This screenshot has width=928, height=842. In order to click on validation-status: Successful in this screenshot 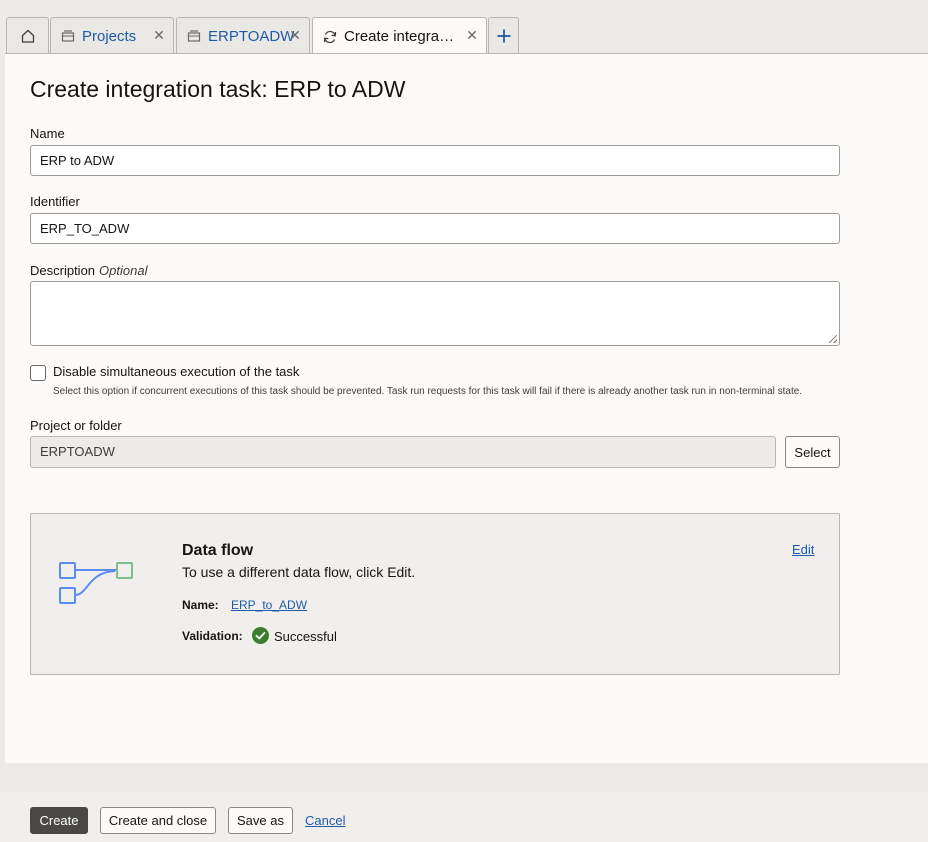, I will do `click(305, 636)`.